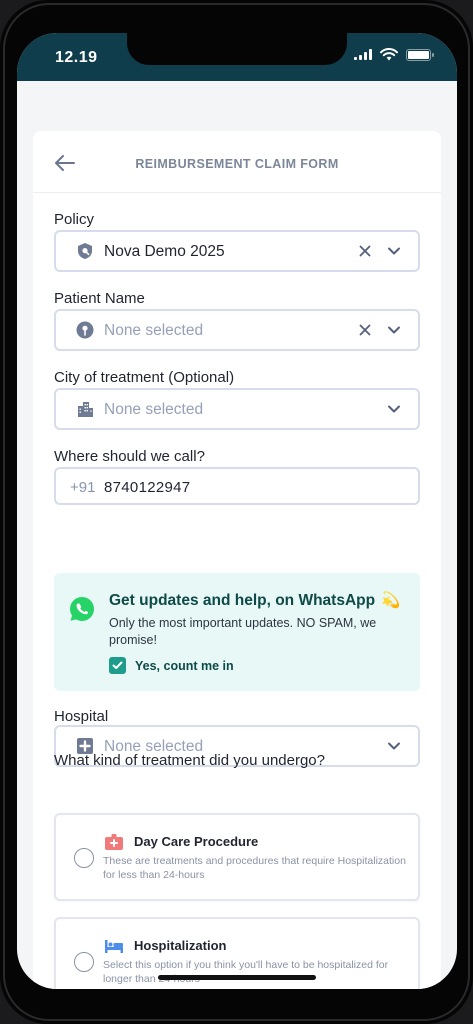 The width and height of the screenshot is (473, 1024). What do you see at coordinates (237, 49) in the screenshot?
I see `notch` at bounding box center [237, 49].